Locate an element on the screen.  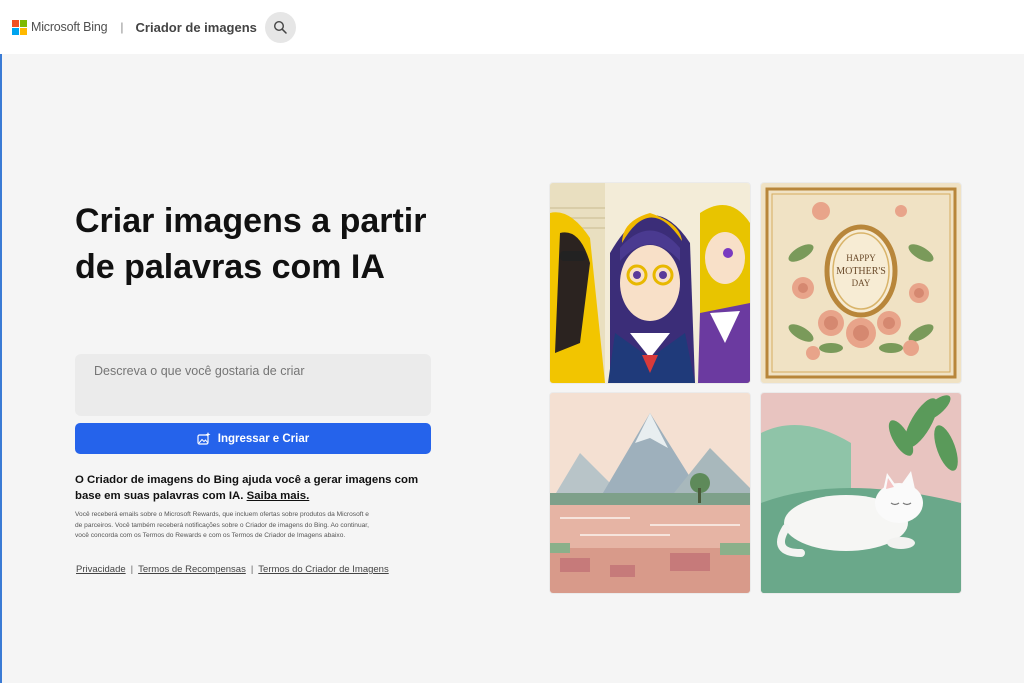
top-bar: Microsoft Bing | Criador de imagens is located at coordinates (512, 27).